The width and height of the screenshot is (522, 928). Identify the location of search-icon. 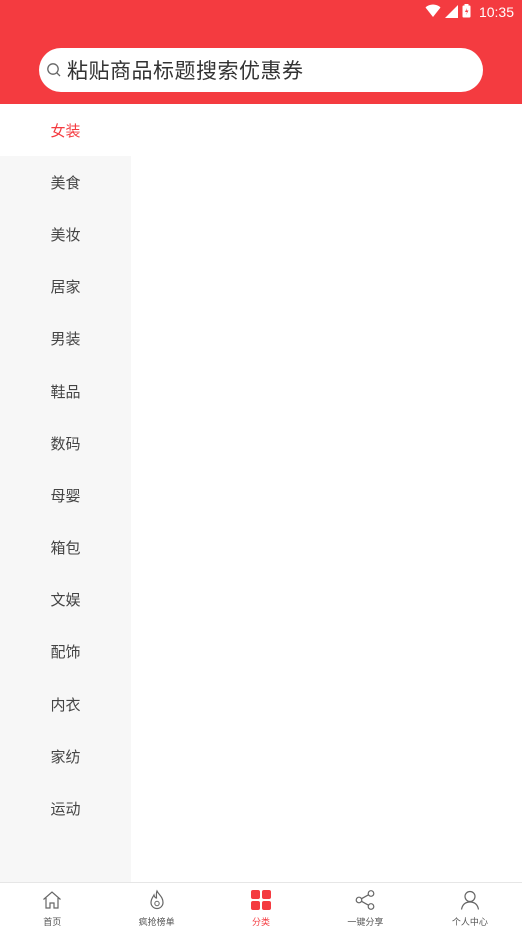
(54, 70).